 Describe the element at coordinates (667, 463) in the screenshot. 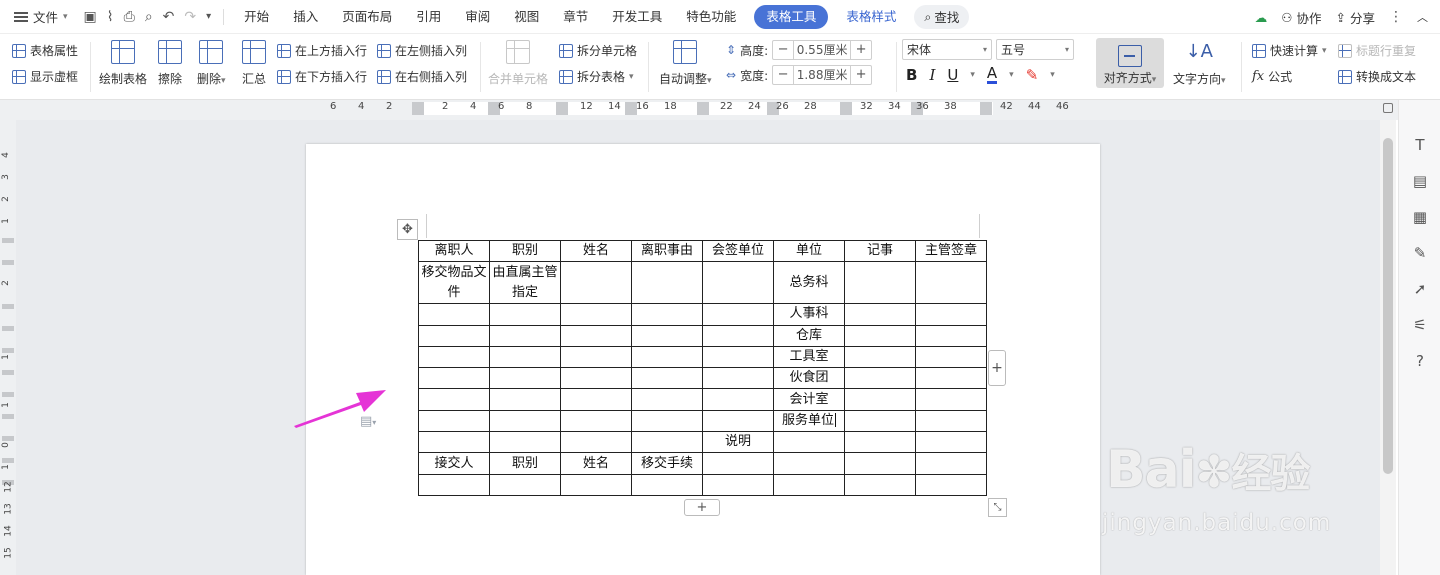

I see `table-cell: 移交手续` at that location.